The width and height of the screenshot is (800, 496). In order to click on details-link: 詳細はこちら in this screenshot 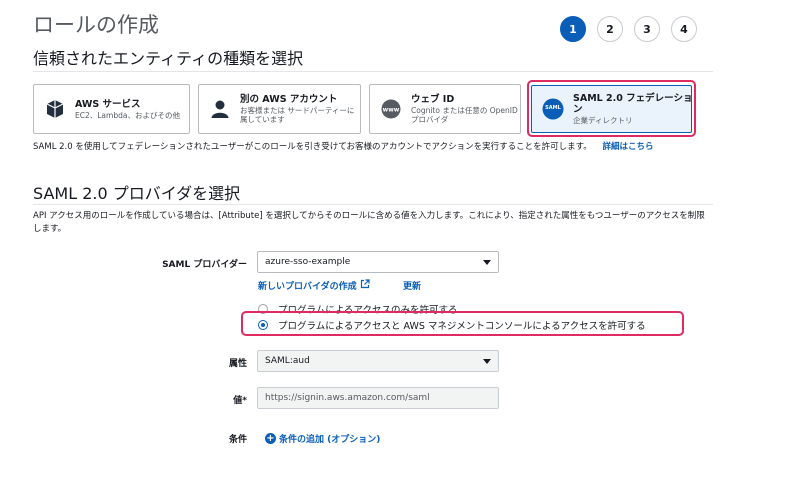, I will do `click(627, 147)`.